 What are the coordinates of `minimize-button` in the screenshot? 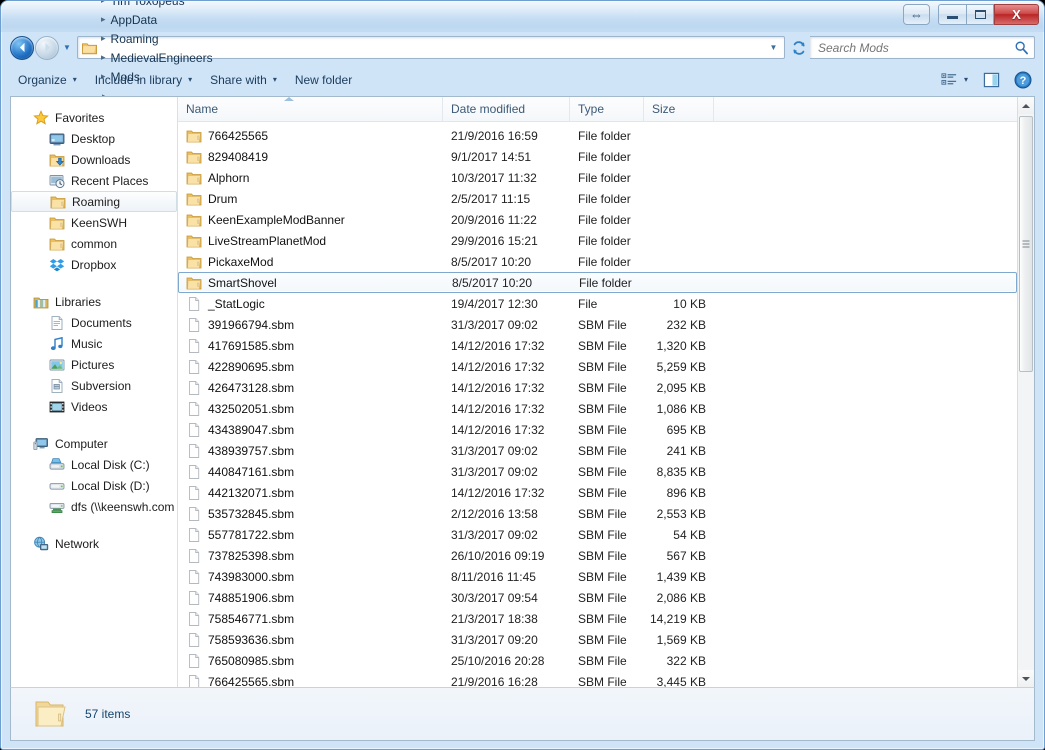 It's located at (952, 14).